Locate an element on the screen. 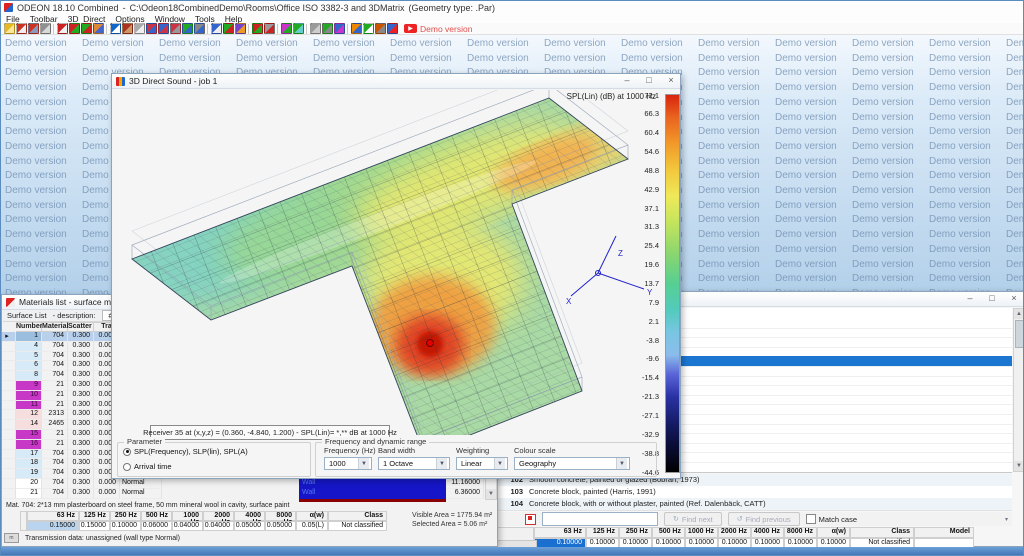  find-next-button: ↻ Find next is located at coordinates (693, 519).